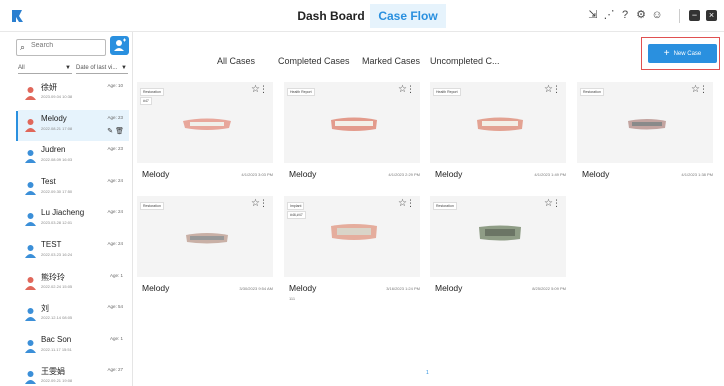  Describe the element at coordinates (391, 61) in the screenshot. I see `tab-marked-cases: Marked Cases` at that location.